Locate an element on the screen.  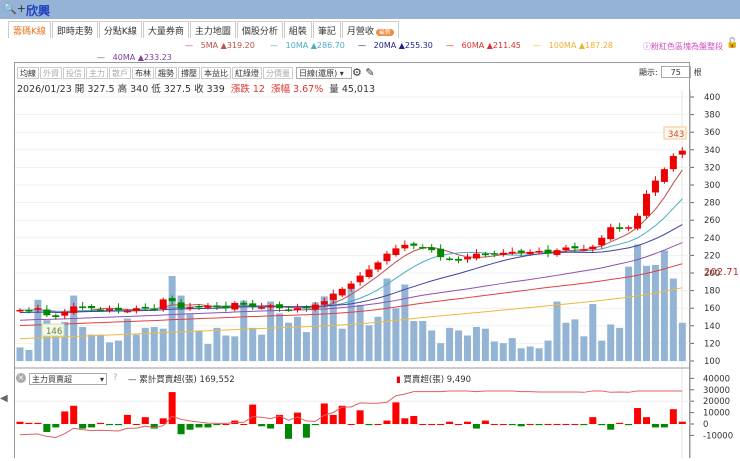
price-tick-label: 100 is located at coordinates (712, 362).